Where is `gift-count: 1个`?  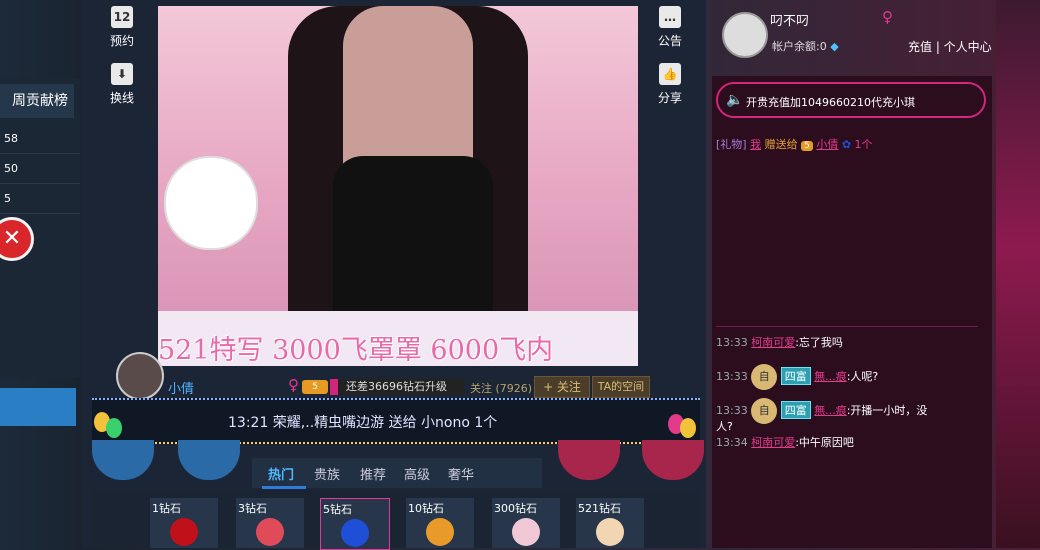 gift-count: 1个 is located at coordinates (863, 144).